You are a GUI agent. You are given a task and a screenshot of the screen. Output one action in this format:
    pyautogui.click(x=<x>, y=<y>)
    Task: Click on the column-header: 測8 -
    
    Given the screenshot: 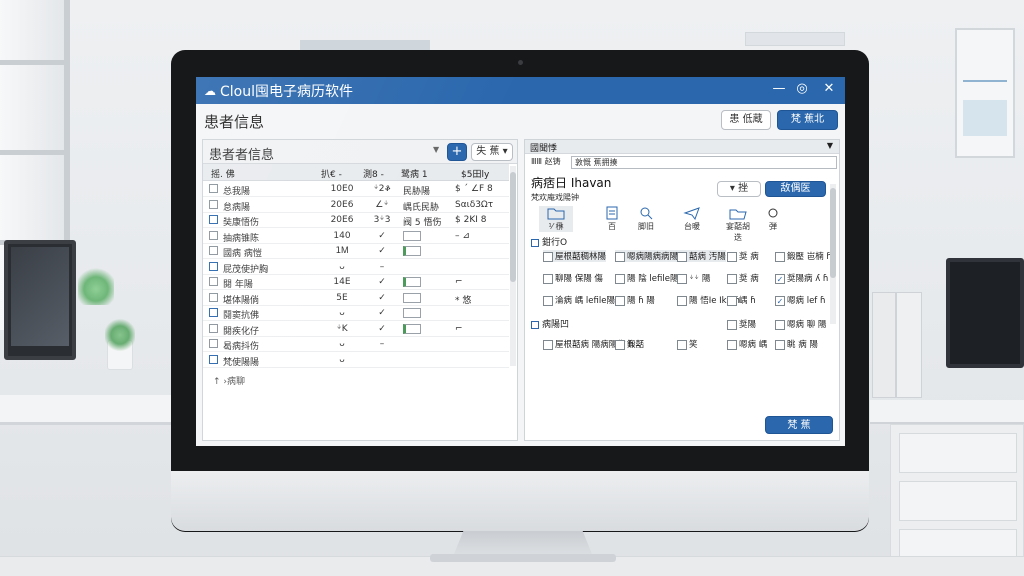 What is the action you would take?
    pyautogui.click(x=373, y=173)
    